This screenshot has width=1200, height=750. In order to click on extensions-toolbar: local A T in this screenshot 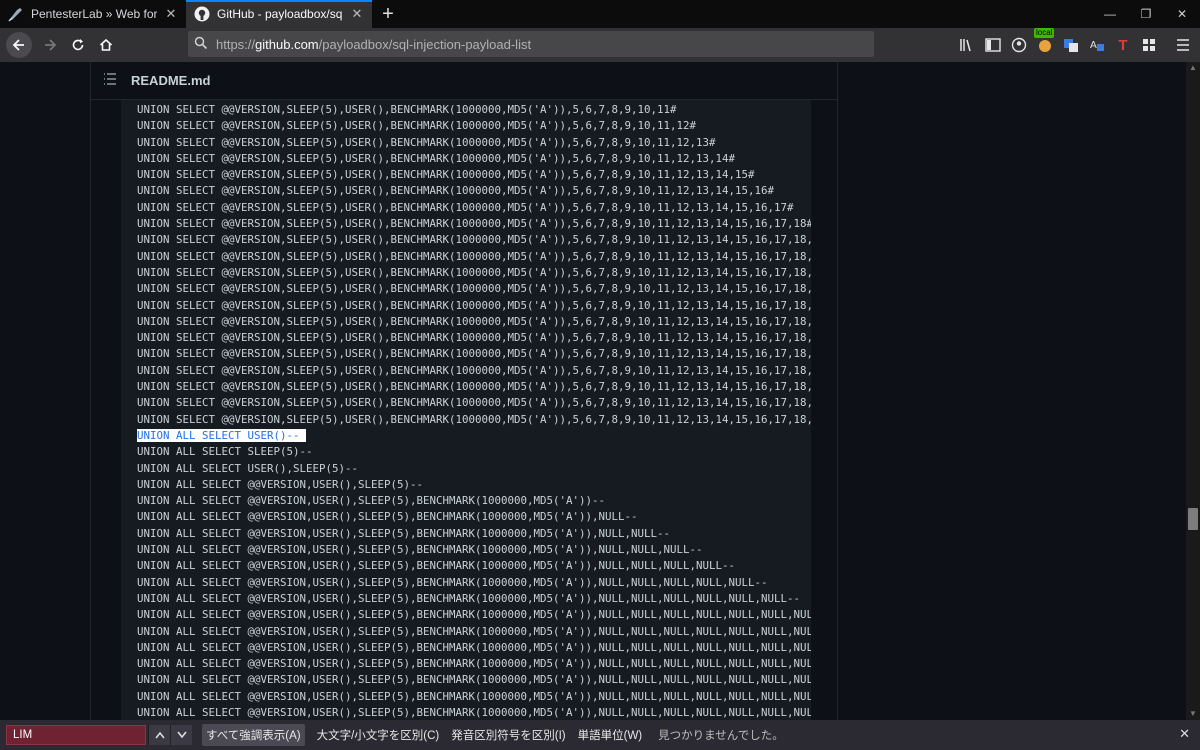, I will do `click(1075, 43)`.